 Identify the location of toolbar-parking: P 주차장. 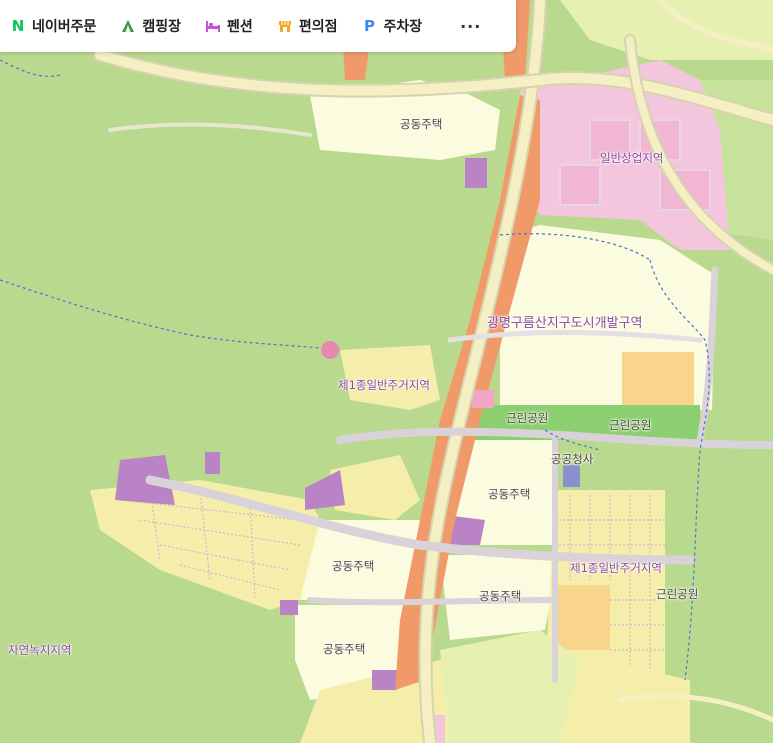
(391, 26).